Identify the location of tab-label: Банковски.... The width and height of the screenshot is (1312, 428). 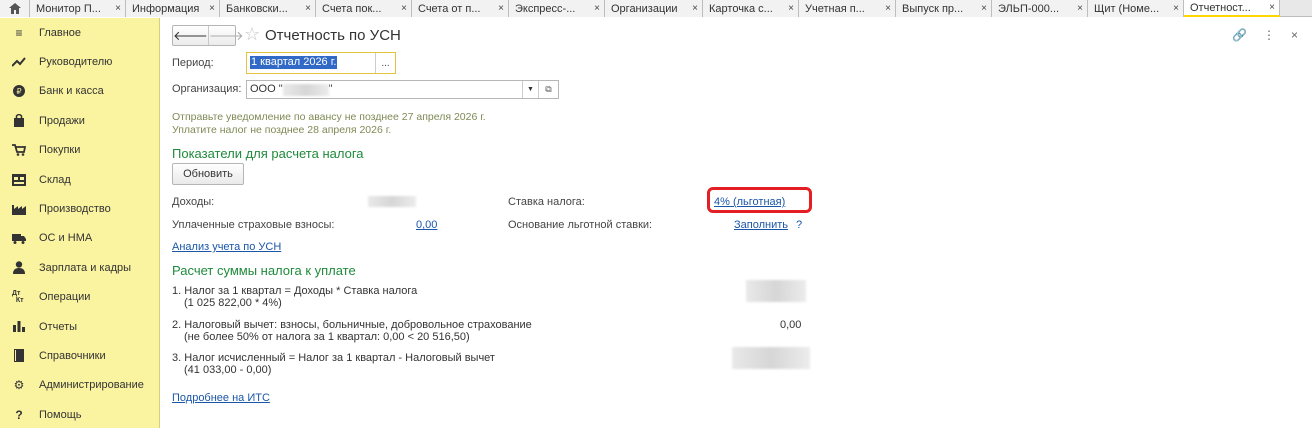
(257, 8).